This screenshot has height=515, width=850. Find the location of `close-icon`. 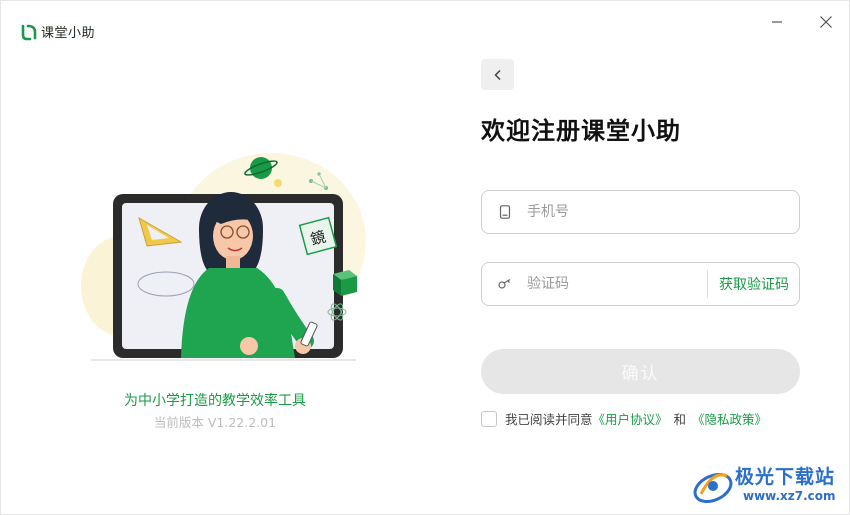

close-icon is located at coordinates (826, 22).